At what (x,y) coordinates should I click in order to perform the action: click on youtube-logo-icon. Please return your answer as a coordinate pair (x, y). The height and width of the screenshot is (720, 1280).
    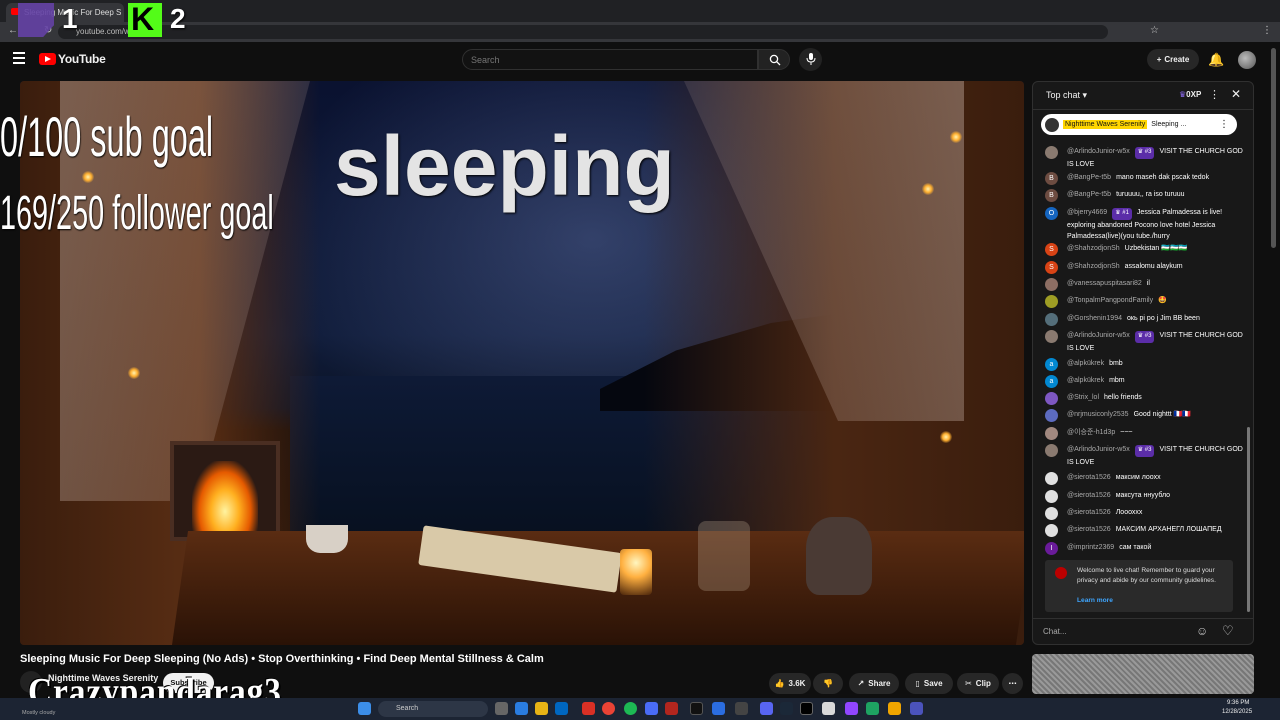
    Looking at the image, I should click on (47, 59).